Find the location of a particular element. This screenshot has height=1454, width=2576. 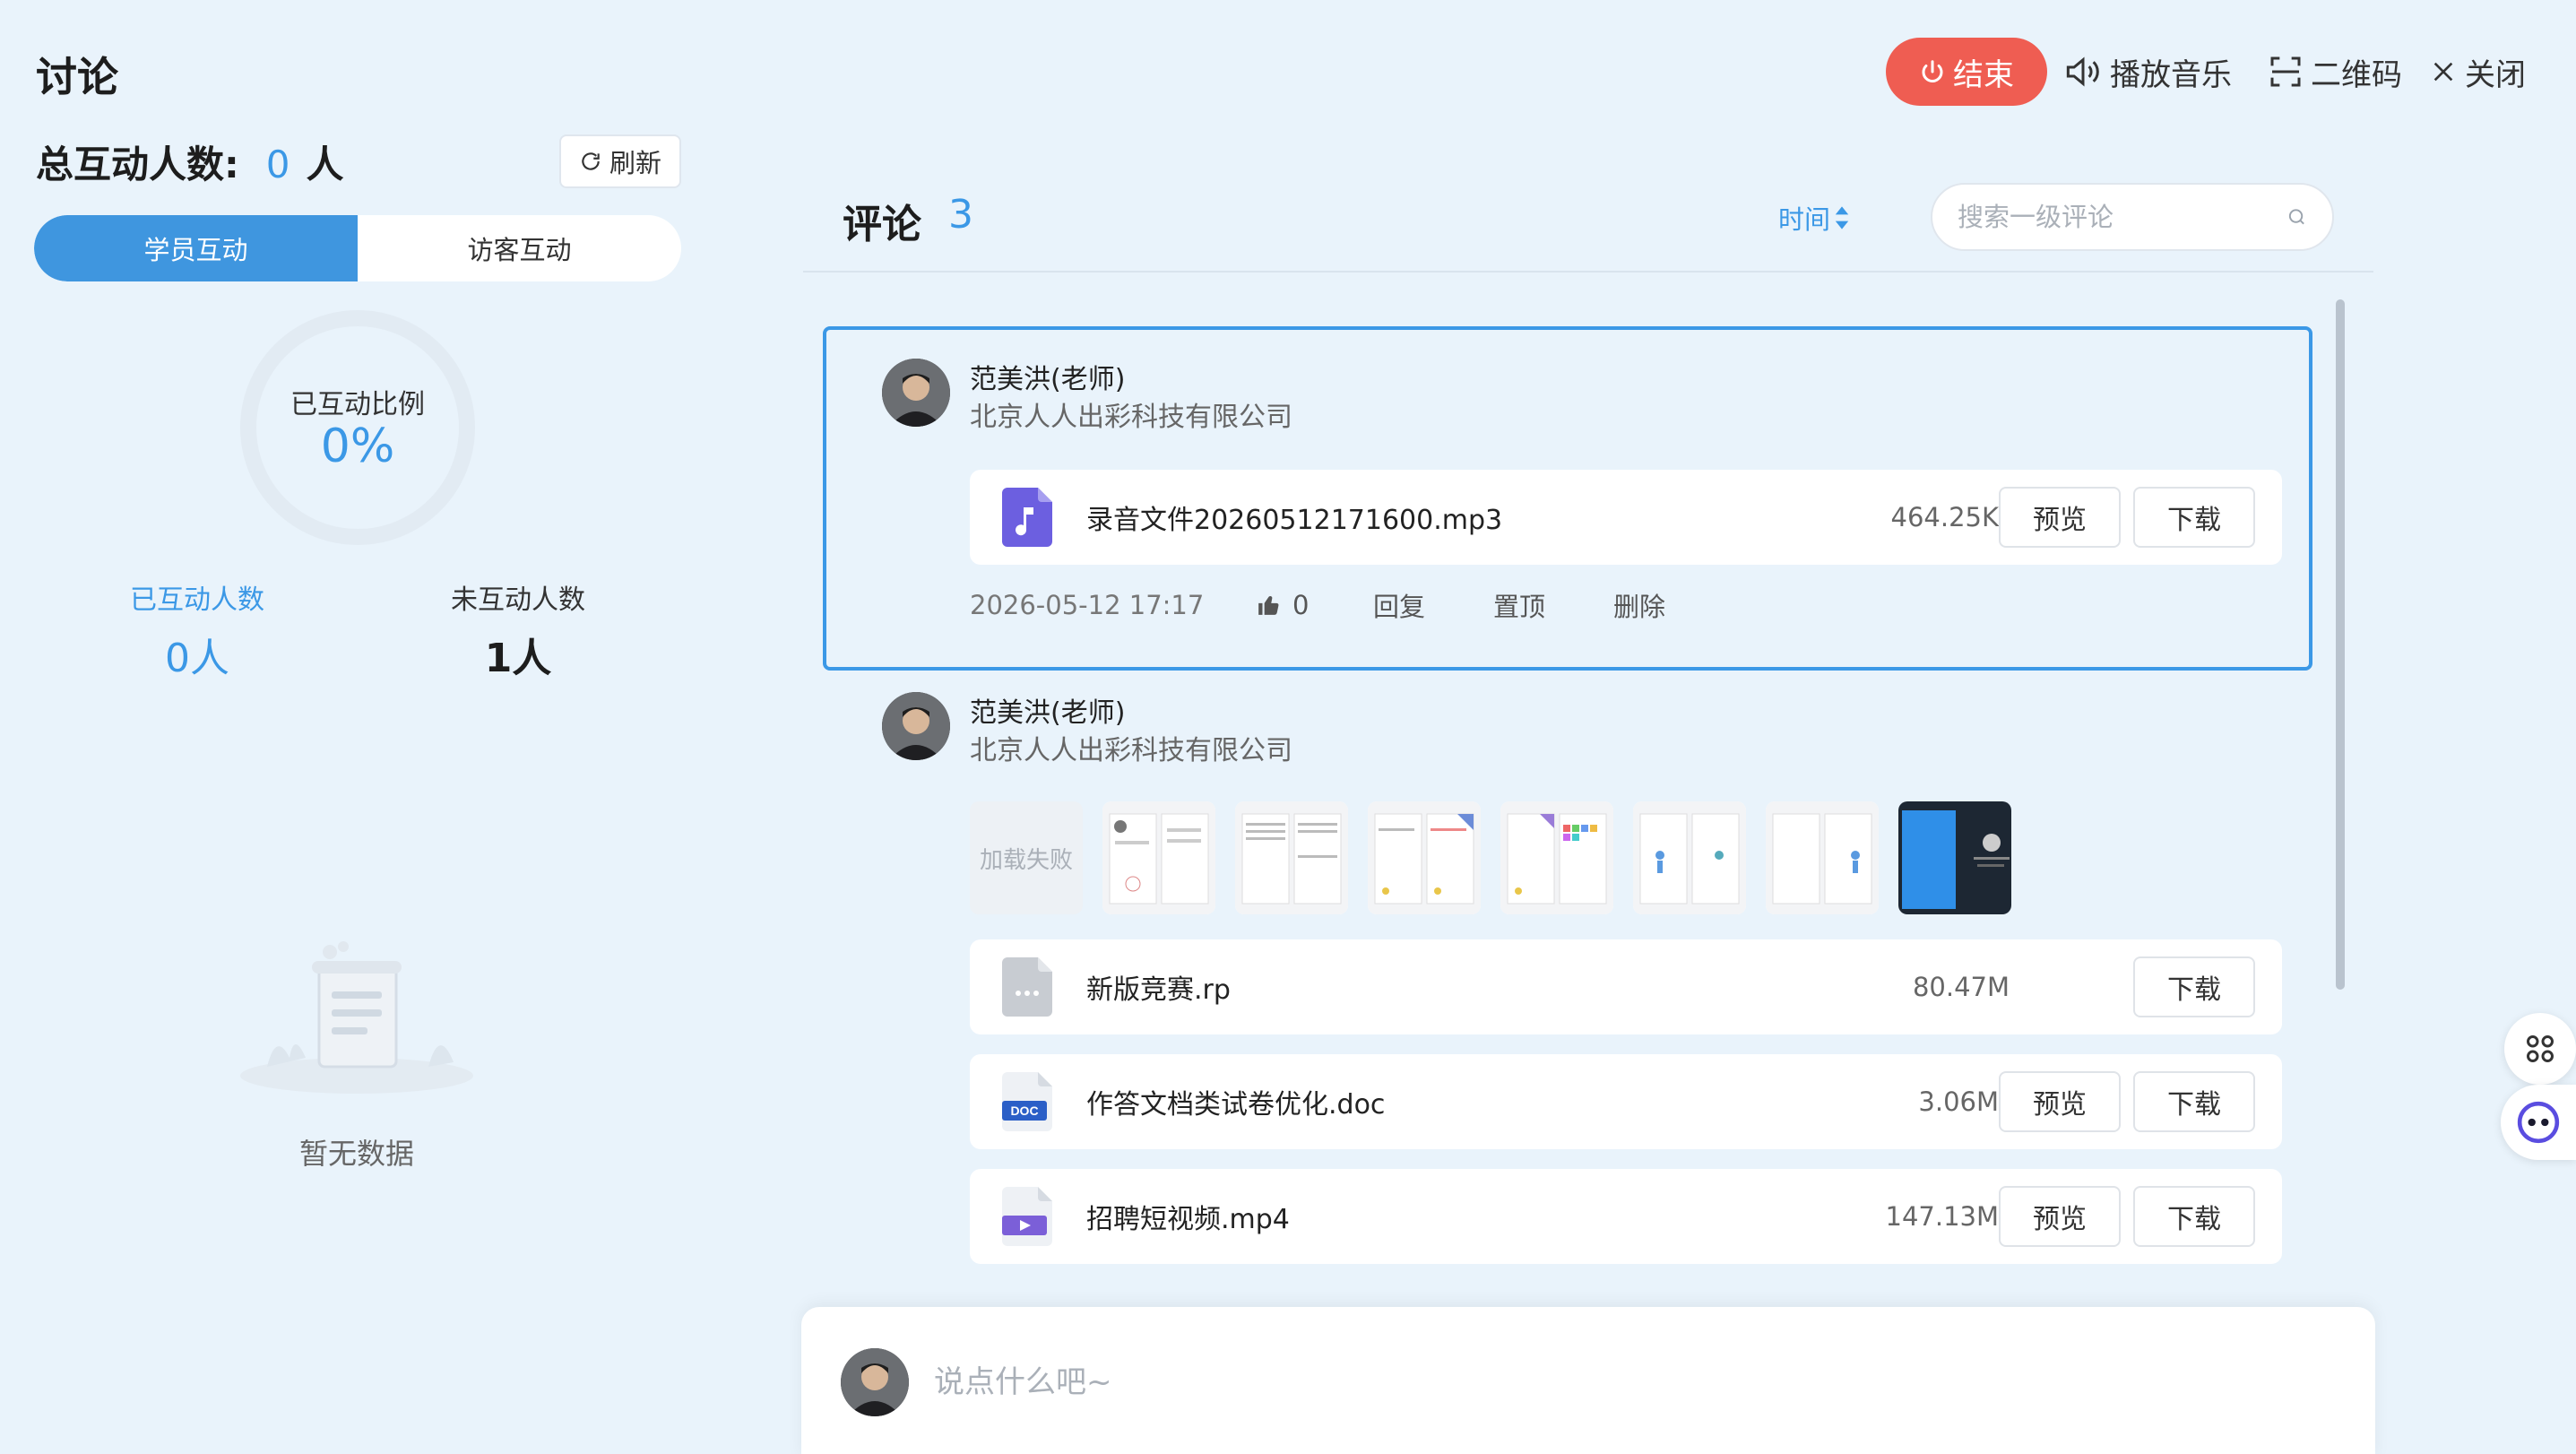

attachment-name: 作答文档类试卷优化.doc is located at coordinates (1236, 1105).